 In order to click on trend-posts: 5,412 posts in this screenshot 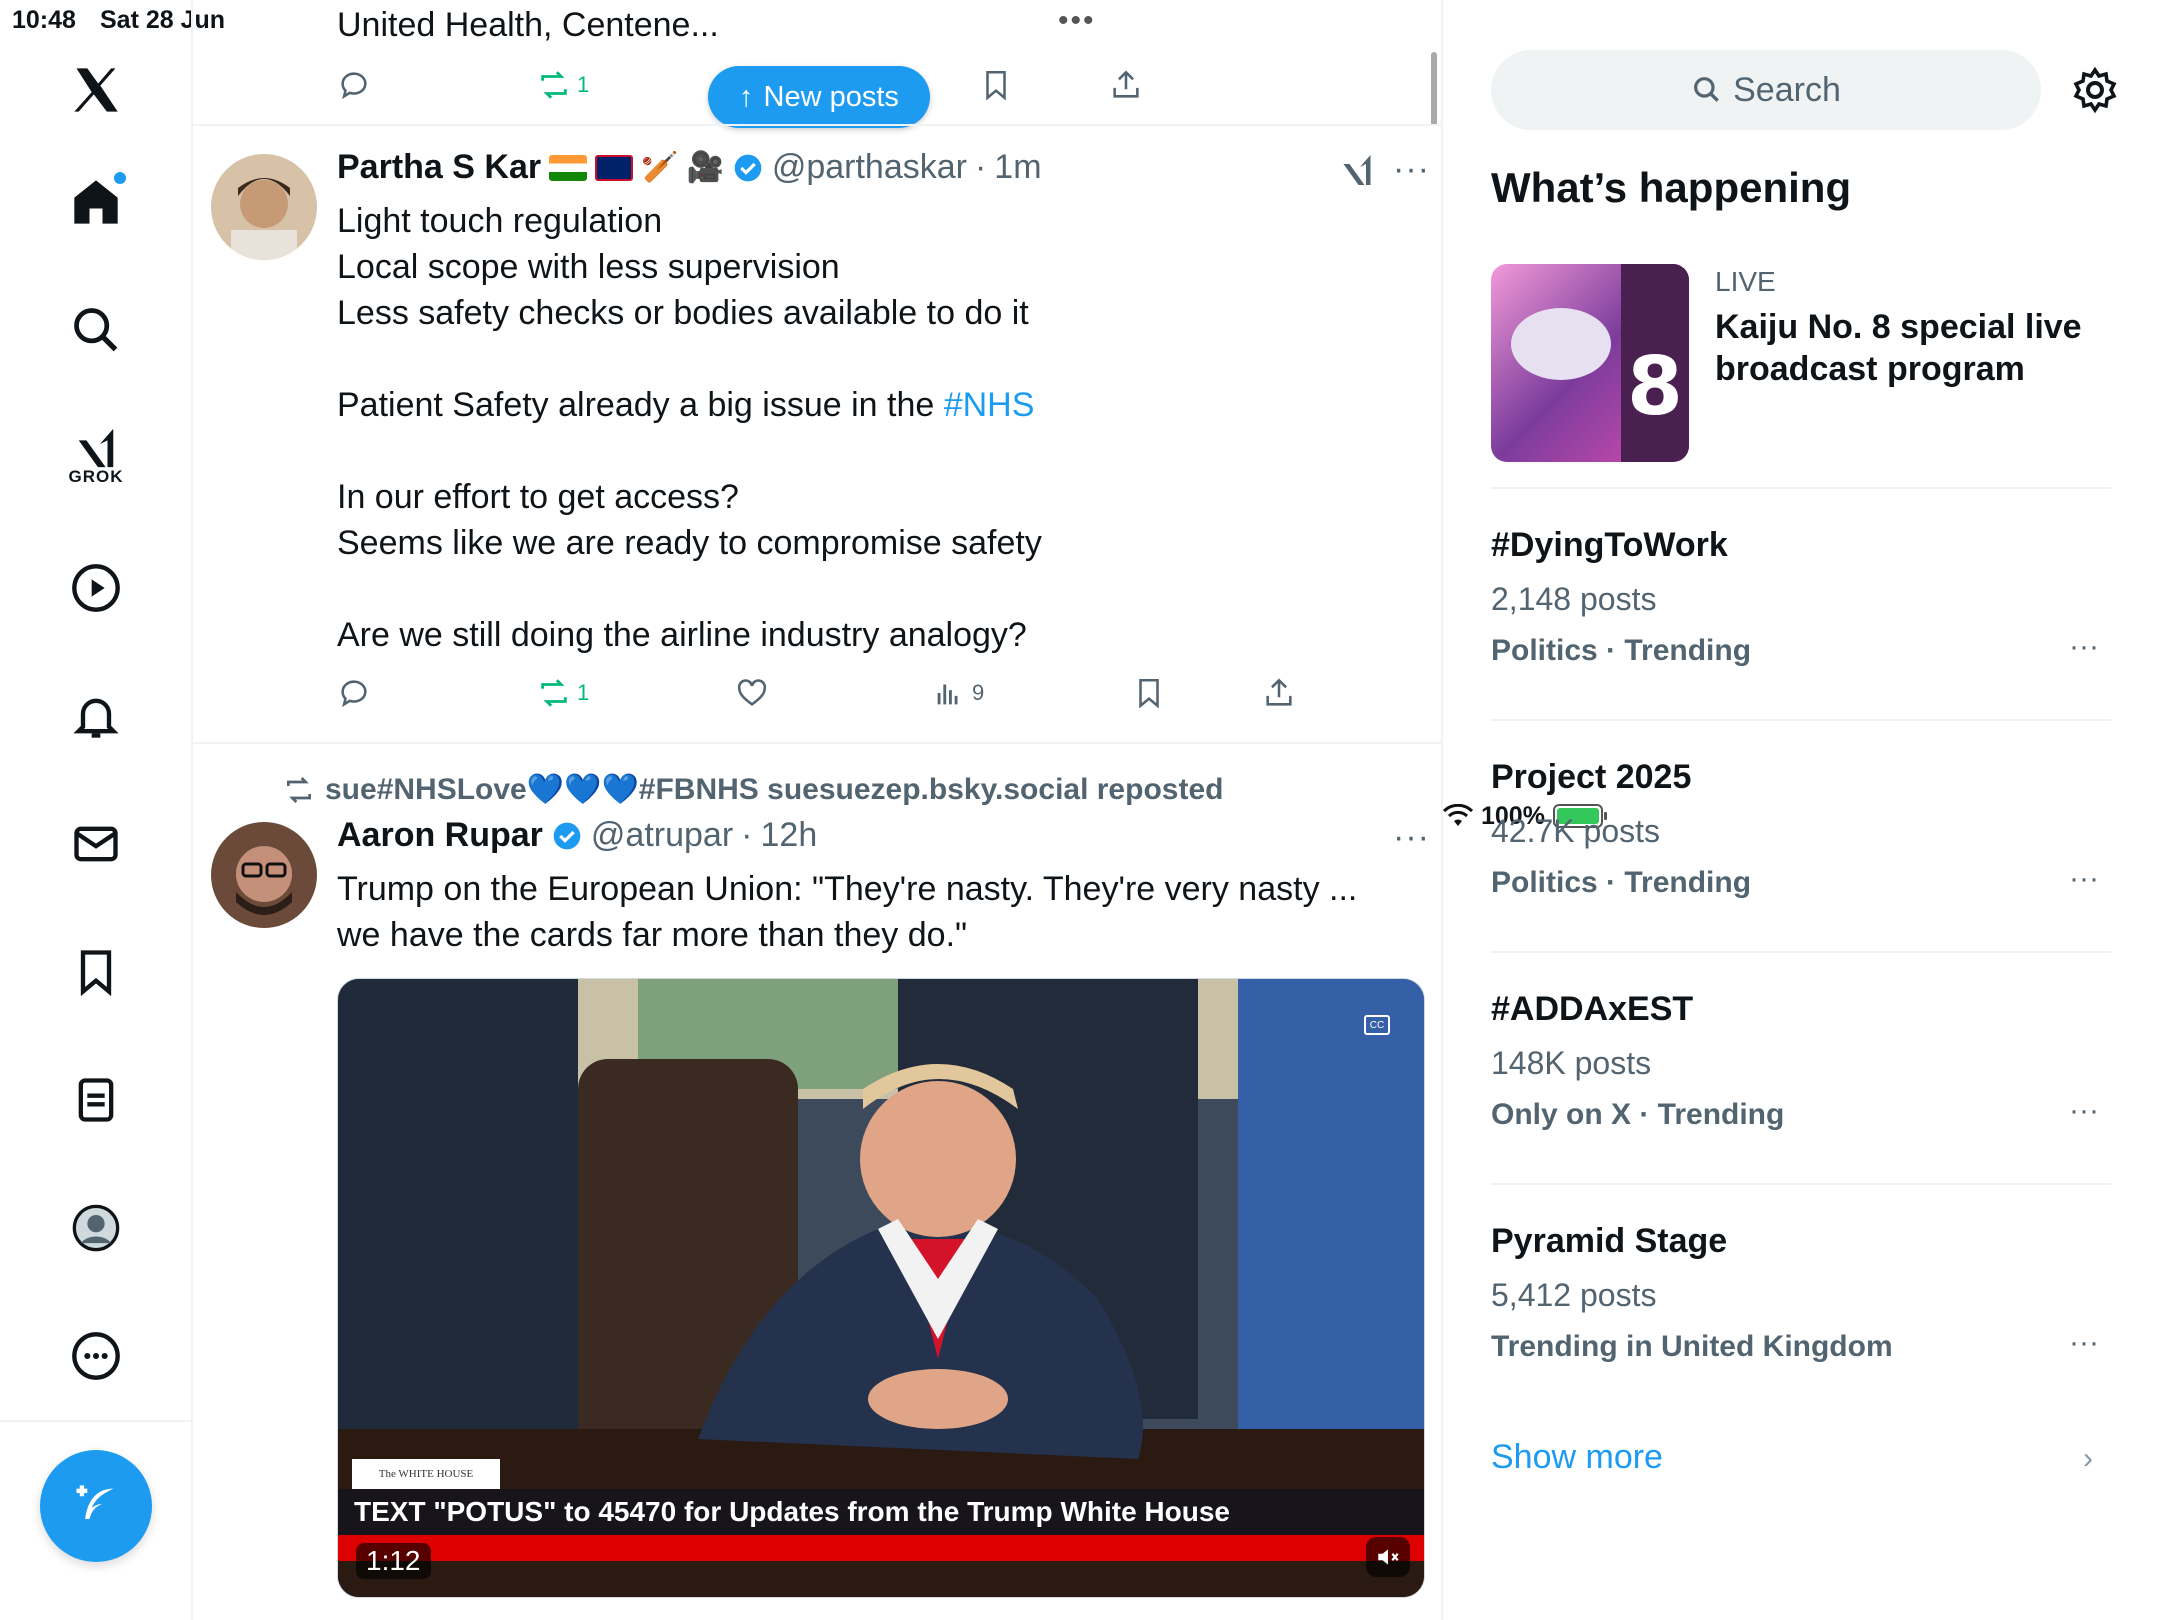, I will do `click(1574, 1295)`.